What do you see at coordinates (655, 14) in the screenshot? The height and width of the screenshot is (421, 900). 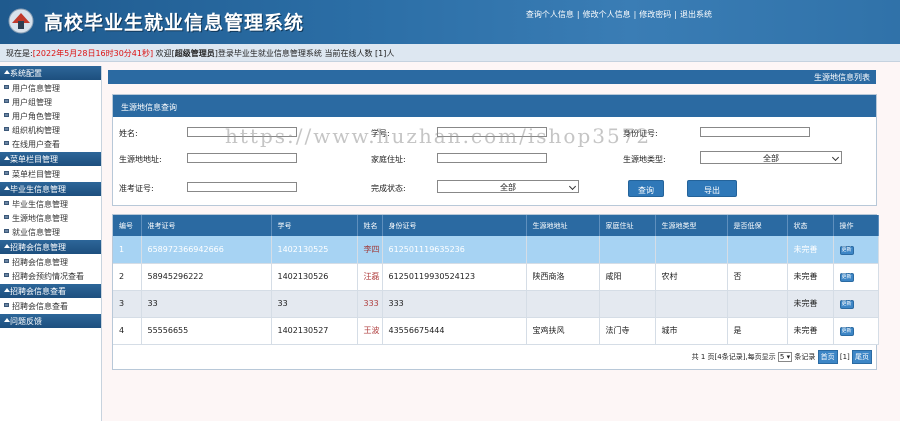 I see `change-password-link: 修改密码` at bounding box center [655, 14].